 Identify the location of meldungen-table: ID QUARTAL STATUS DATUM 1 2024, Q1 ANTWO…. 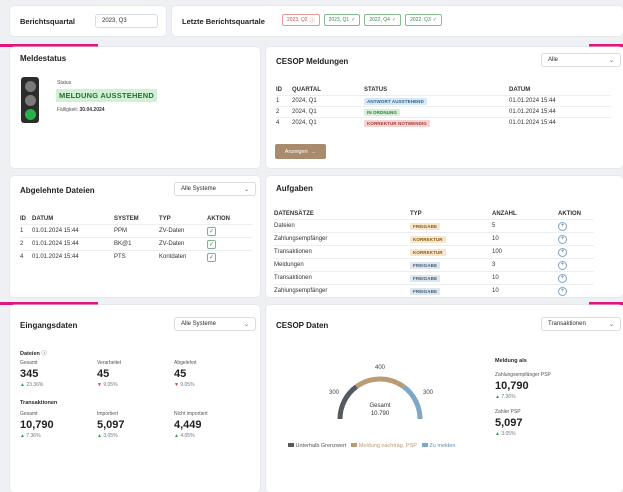
(443, 106).